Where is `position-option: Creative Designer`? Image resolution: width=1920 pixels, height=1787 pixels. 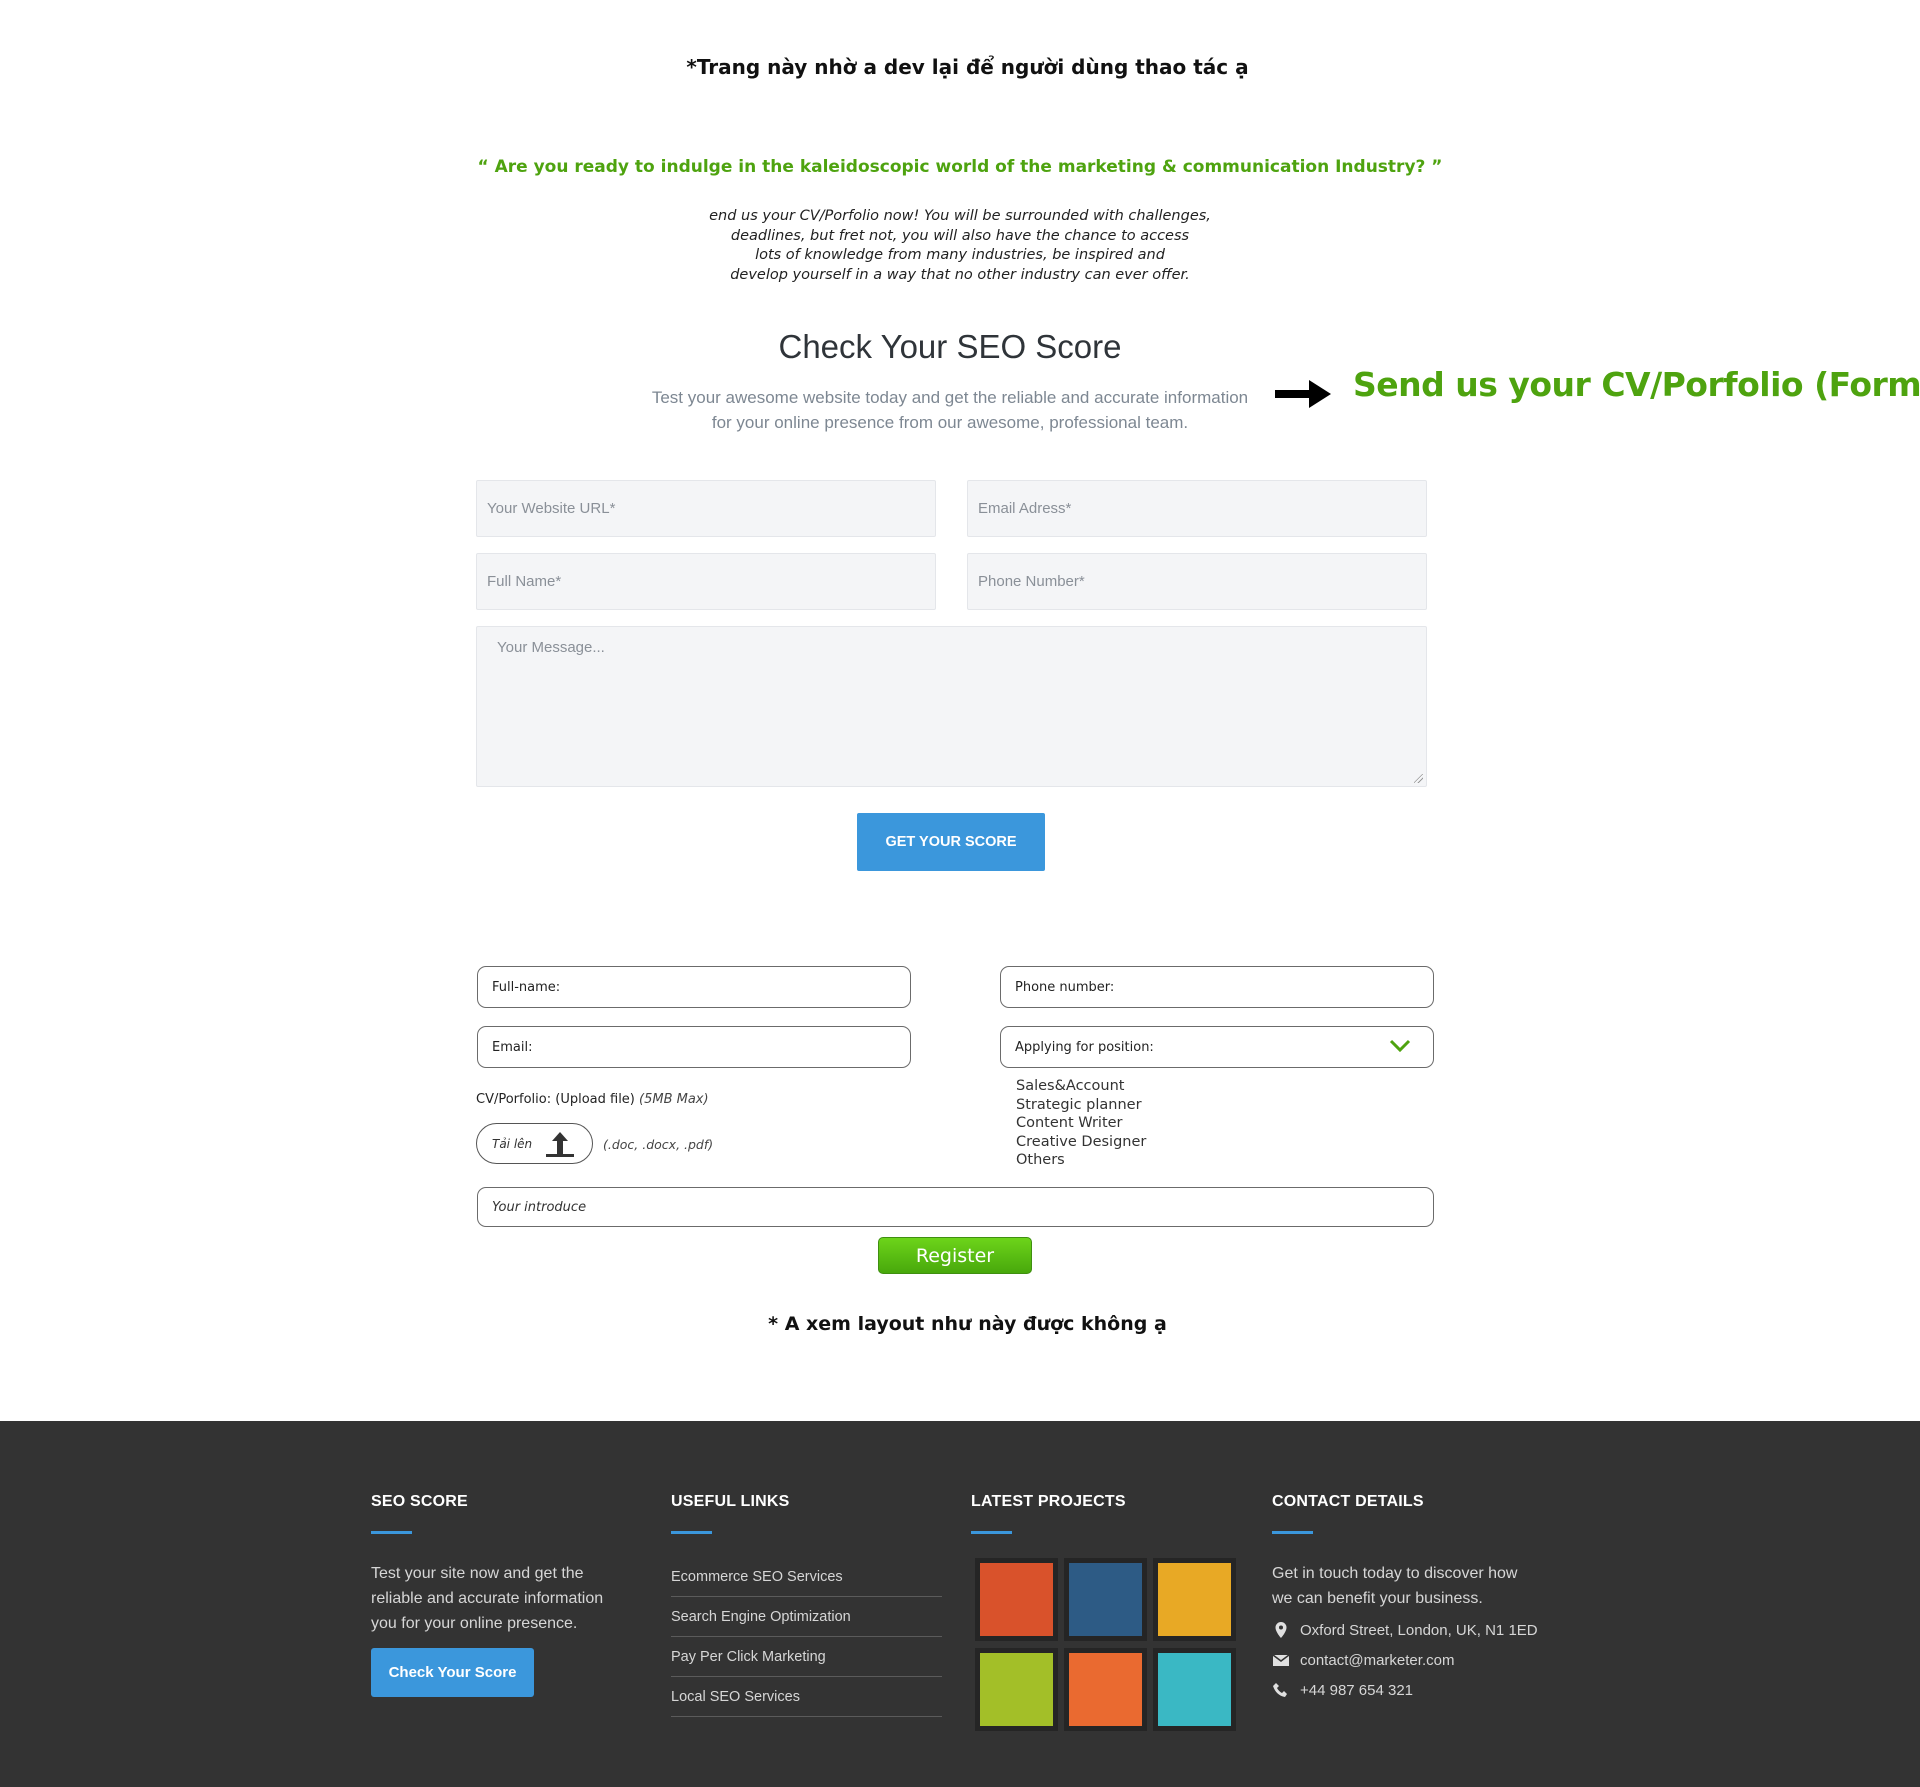
position-option: Creative Designer is located at coordinates (1081, 1142).